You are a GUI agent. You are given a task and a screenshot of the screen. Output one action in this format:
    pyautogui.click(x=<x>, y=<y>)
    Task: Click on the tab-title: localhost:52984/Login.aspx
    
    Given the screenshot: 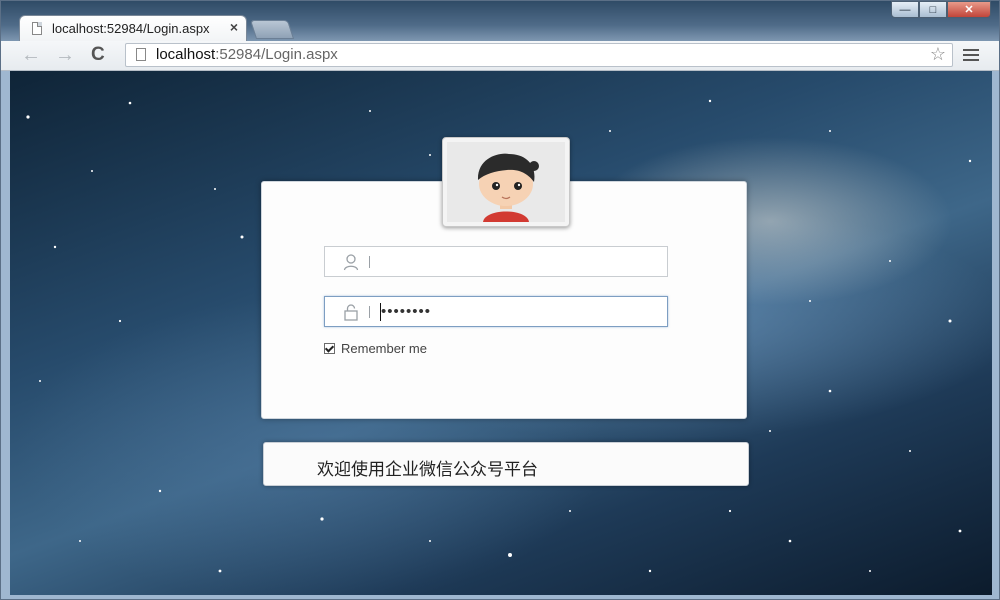 What is the action you would take?
    pyautogui.click(x=131, y=28)
    